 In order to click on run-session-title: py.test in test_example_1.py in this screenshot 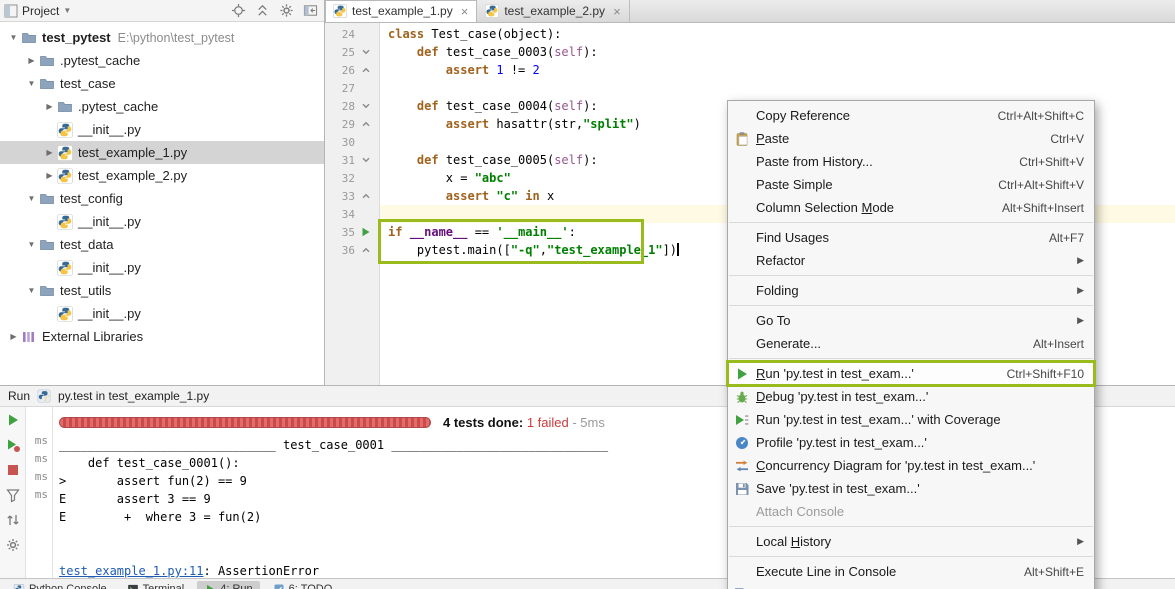, I will do `click(133, 396)`.